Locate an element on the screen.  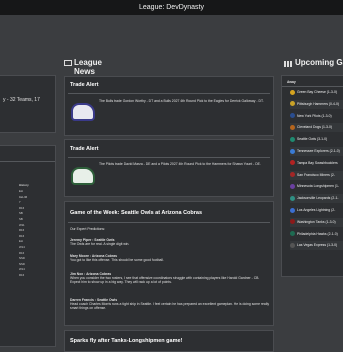
team-name: Green Bay Cheese (1-3-0) is located at coordinates (317, 92).